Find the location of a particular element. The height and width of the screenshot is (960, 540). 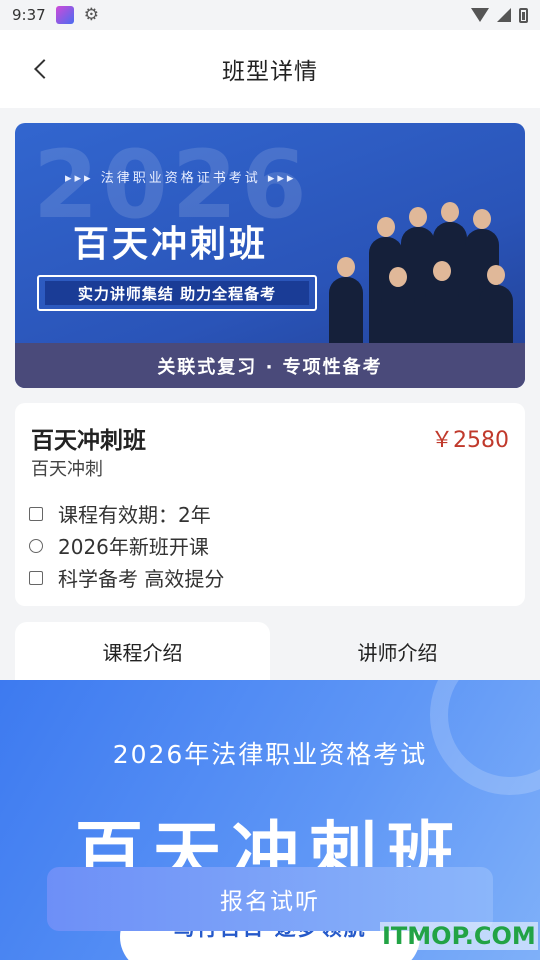

tab-teacher-intro: 讲师介绍 is located at coordinates (397, 651).